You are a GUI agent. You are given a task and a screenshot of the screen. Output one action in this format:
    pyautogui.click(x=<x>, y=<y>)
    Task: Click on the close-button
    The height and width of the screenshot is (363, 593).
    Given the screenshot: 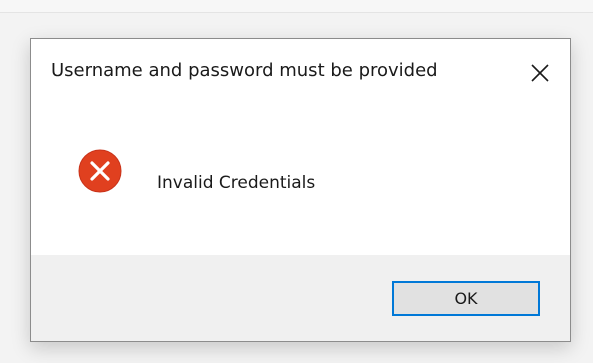 What is the action you would take?
    pyautogui.click(x=540, y=73)
    